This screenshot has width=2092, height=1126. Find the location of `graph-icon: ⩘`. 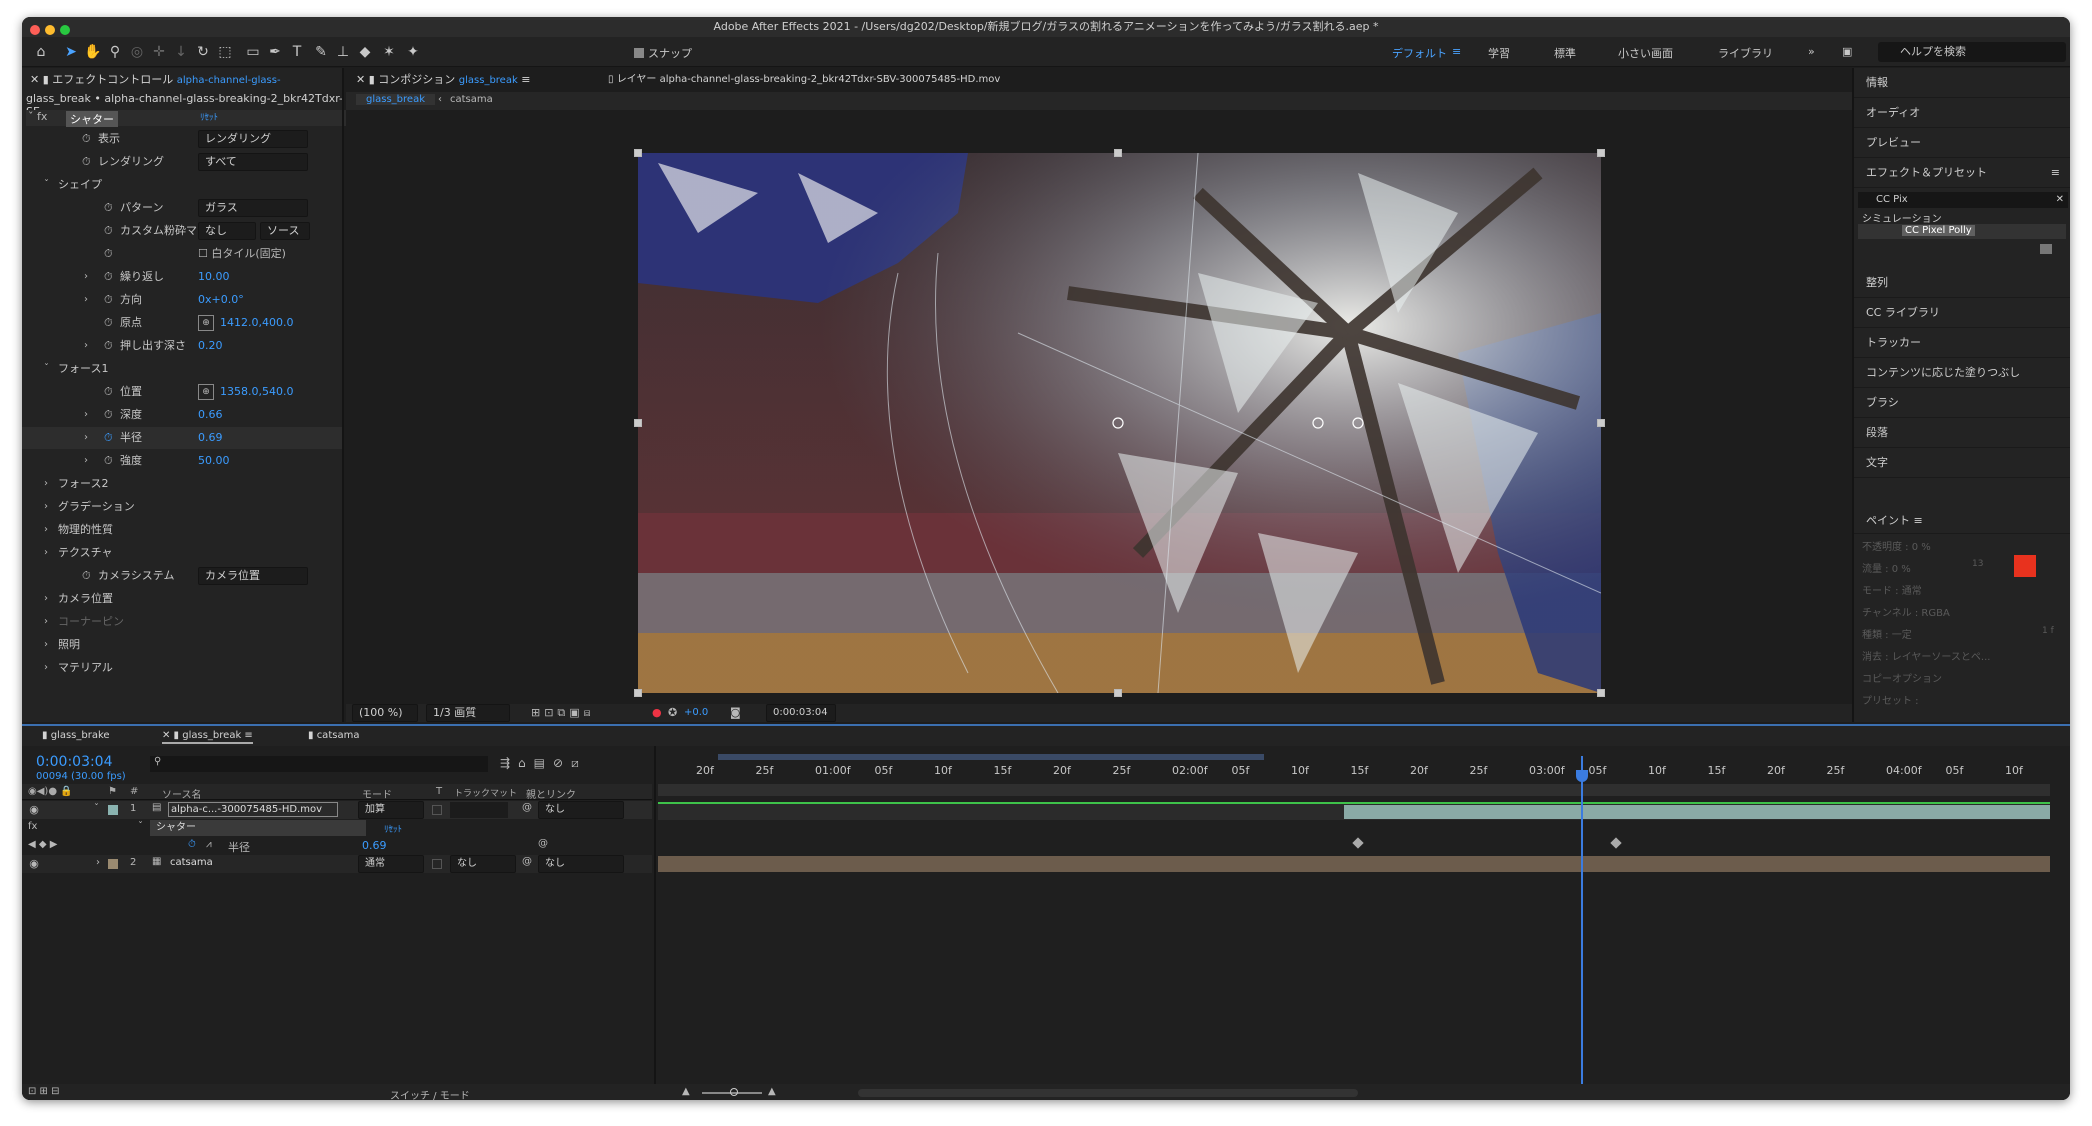

graph-icon: ⩘ is located at coordinates (209, 844).